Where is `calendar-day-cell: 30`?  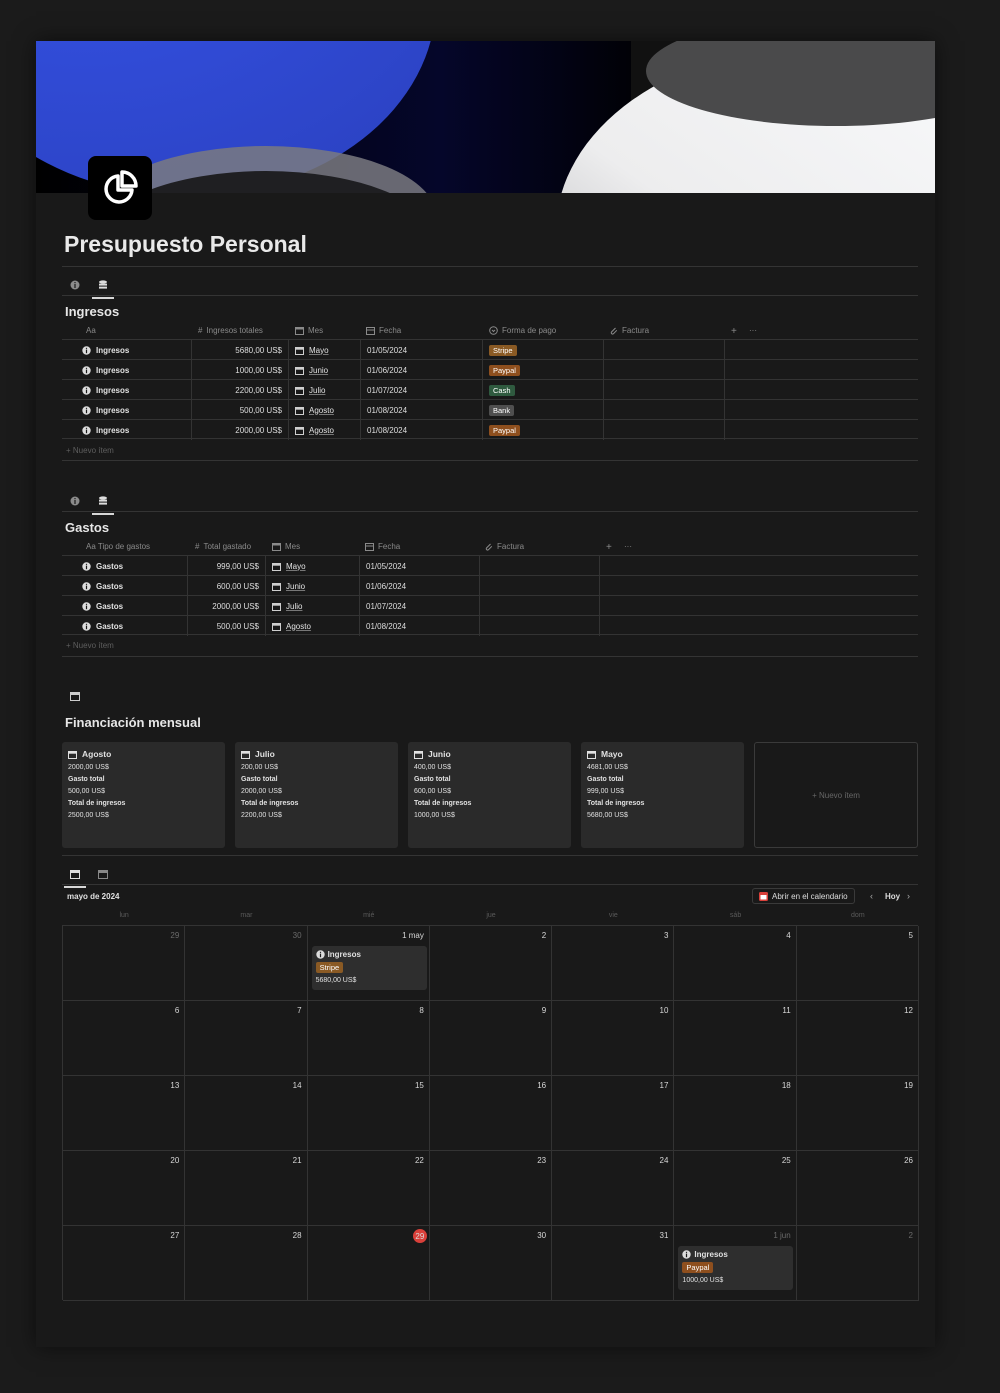
calendar-day-cell: 30 is located at coordinates (246, 963).